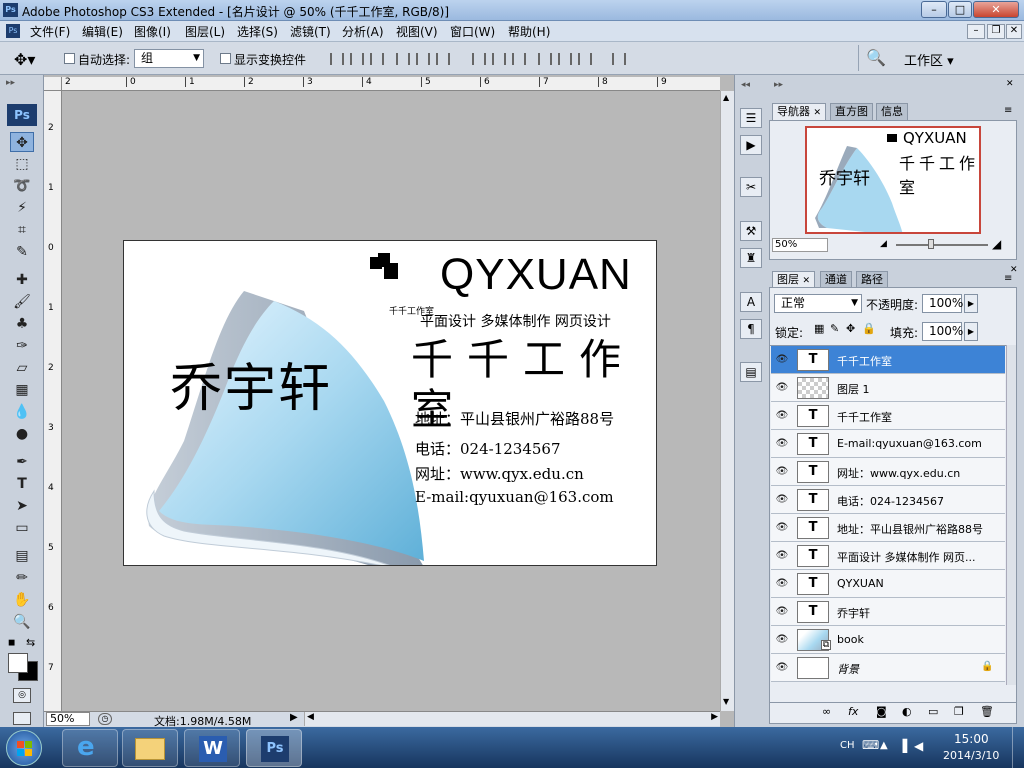 This screenshot has height=768, width=1024. What do you see at coordinates (872, 279) in the screenshot?
I see `tab-paths: 路径` at bounding box center [872, 279].